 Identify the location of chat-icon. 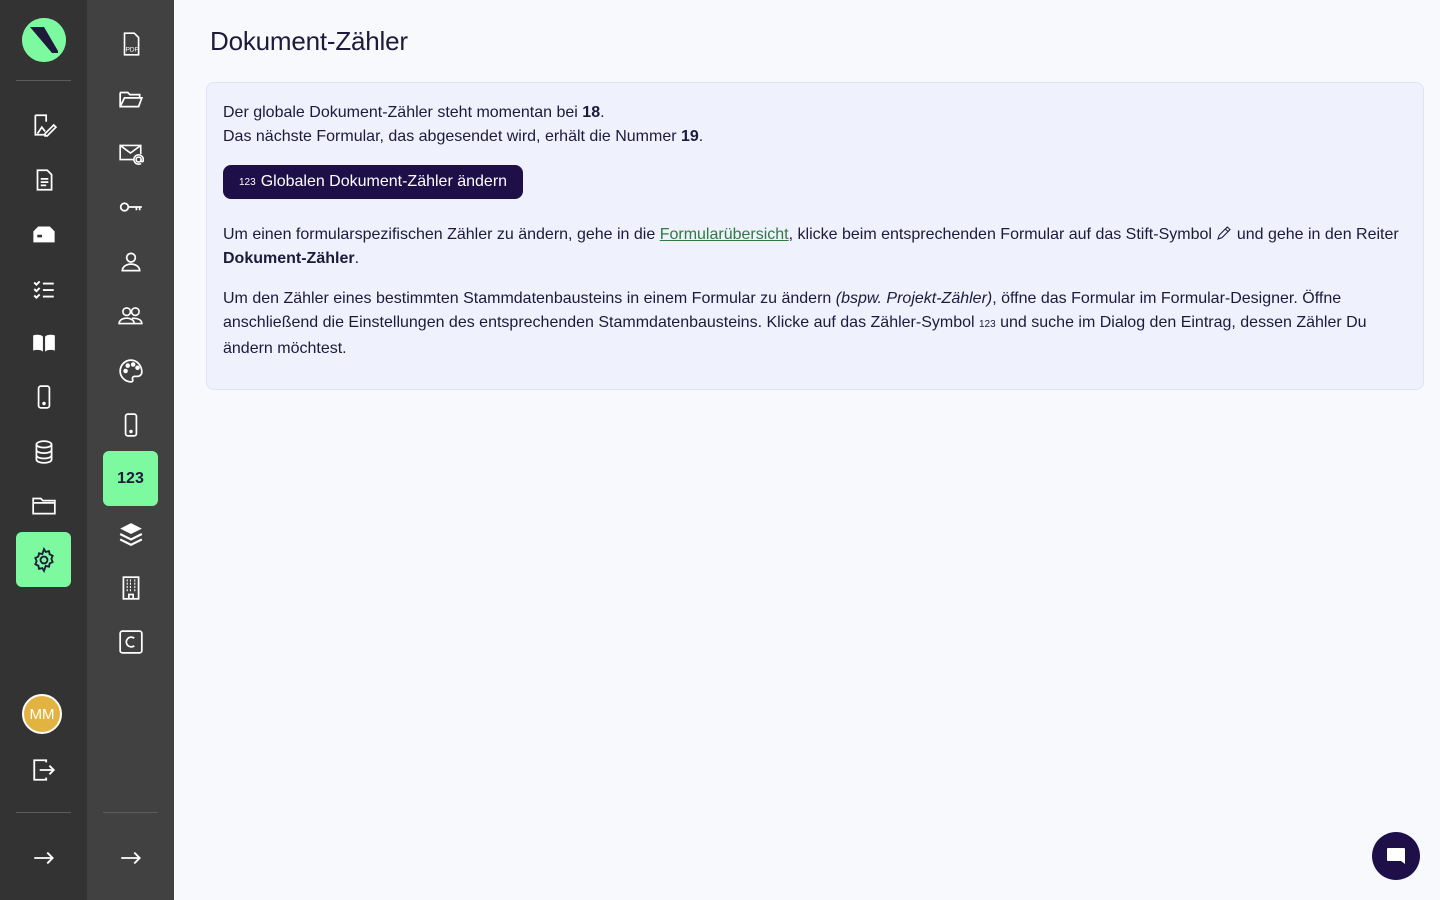
(1396, 856).